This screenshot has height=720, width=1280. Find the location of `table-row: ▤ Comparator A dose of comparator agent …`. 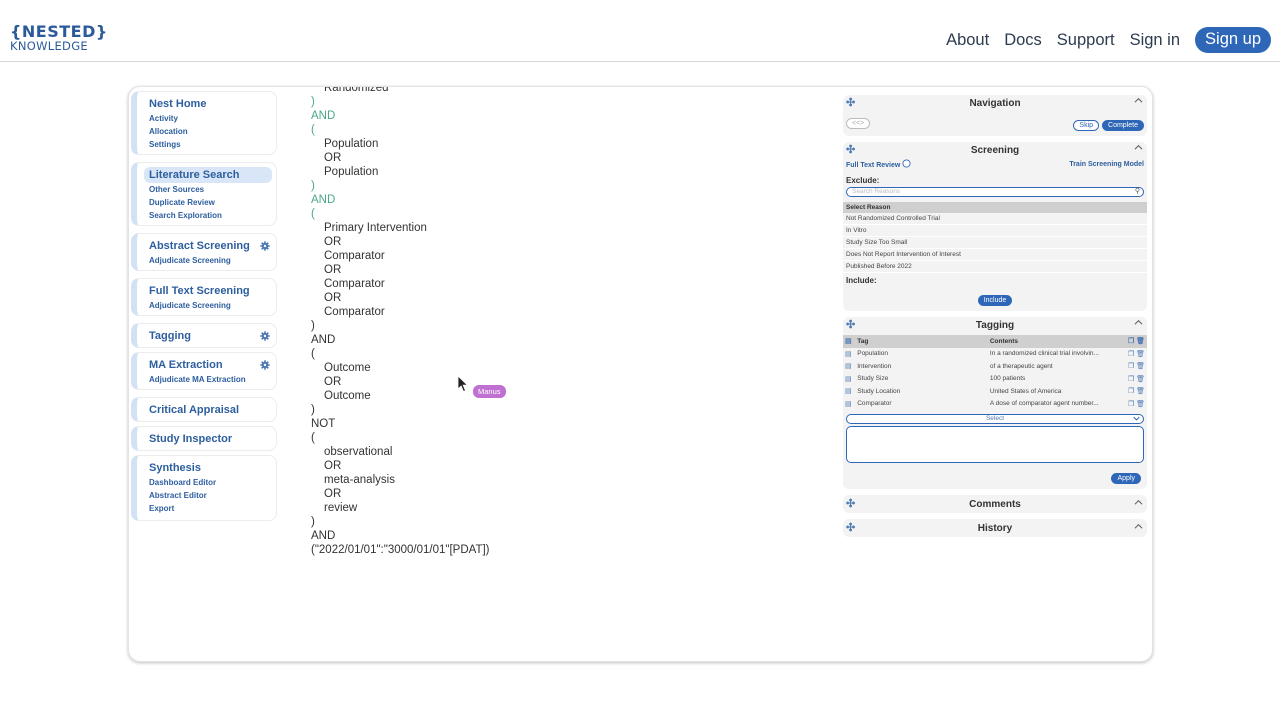

table-row: ▤ Comparator A dose of comparator agent … is located at coordinates (995, 403).